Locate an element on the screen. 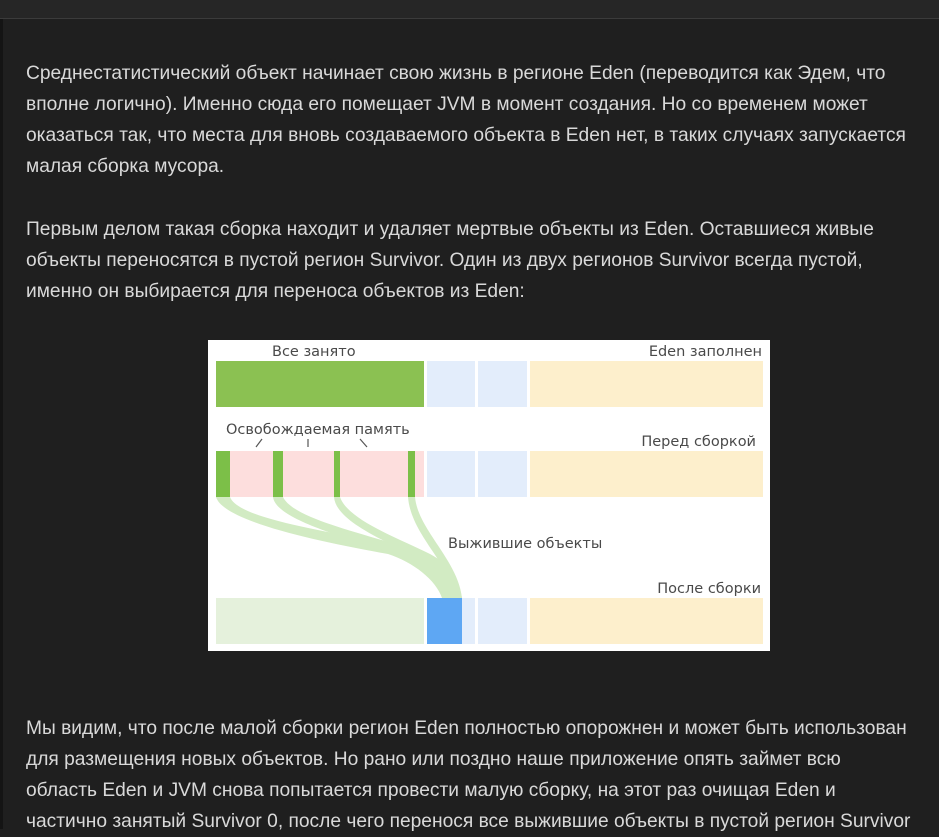 This screenshot has width=939, height=837. label-before-gc: Перед сборкой is located at coordinates (698, 442).